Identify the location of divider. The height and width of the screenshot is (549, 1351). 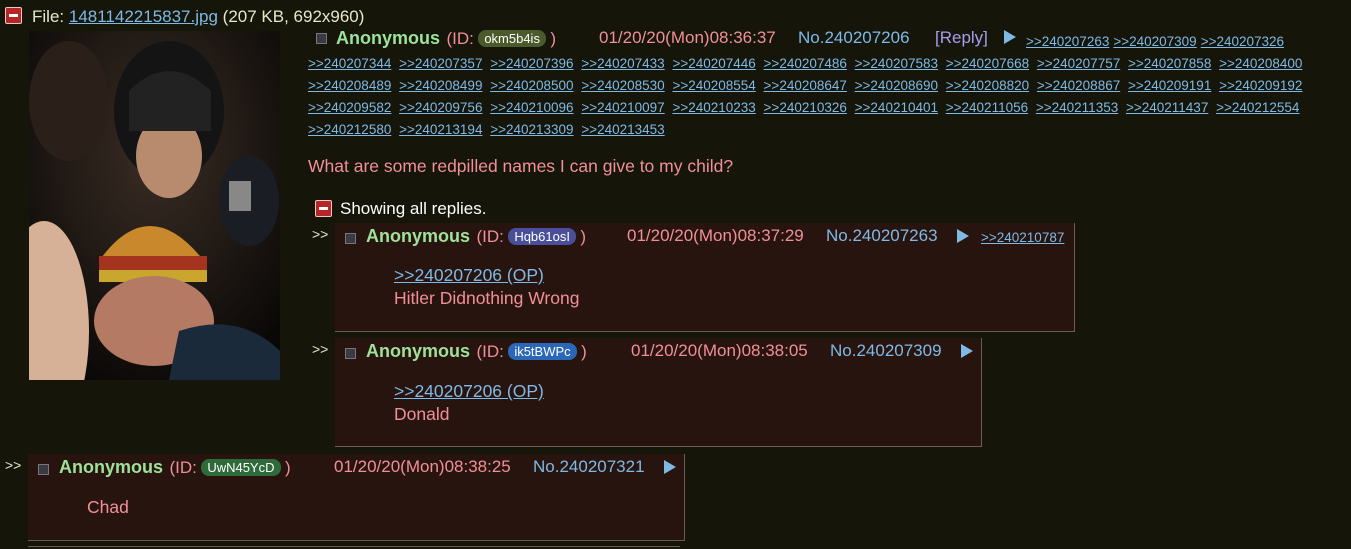
(354, 546).